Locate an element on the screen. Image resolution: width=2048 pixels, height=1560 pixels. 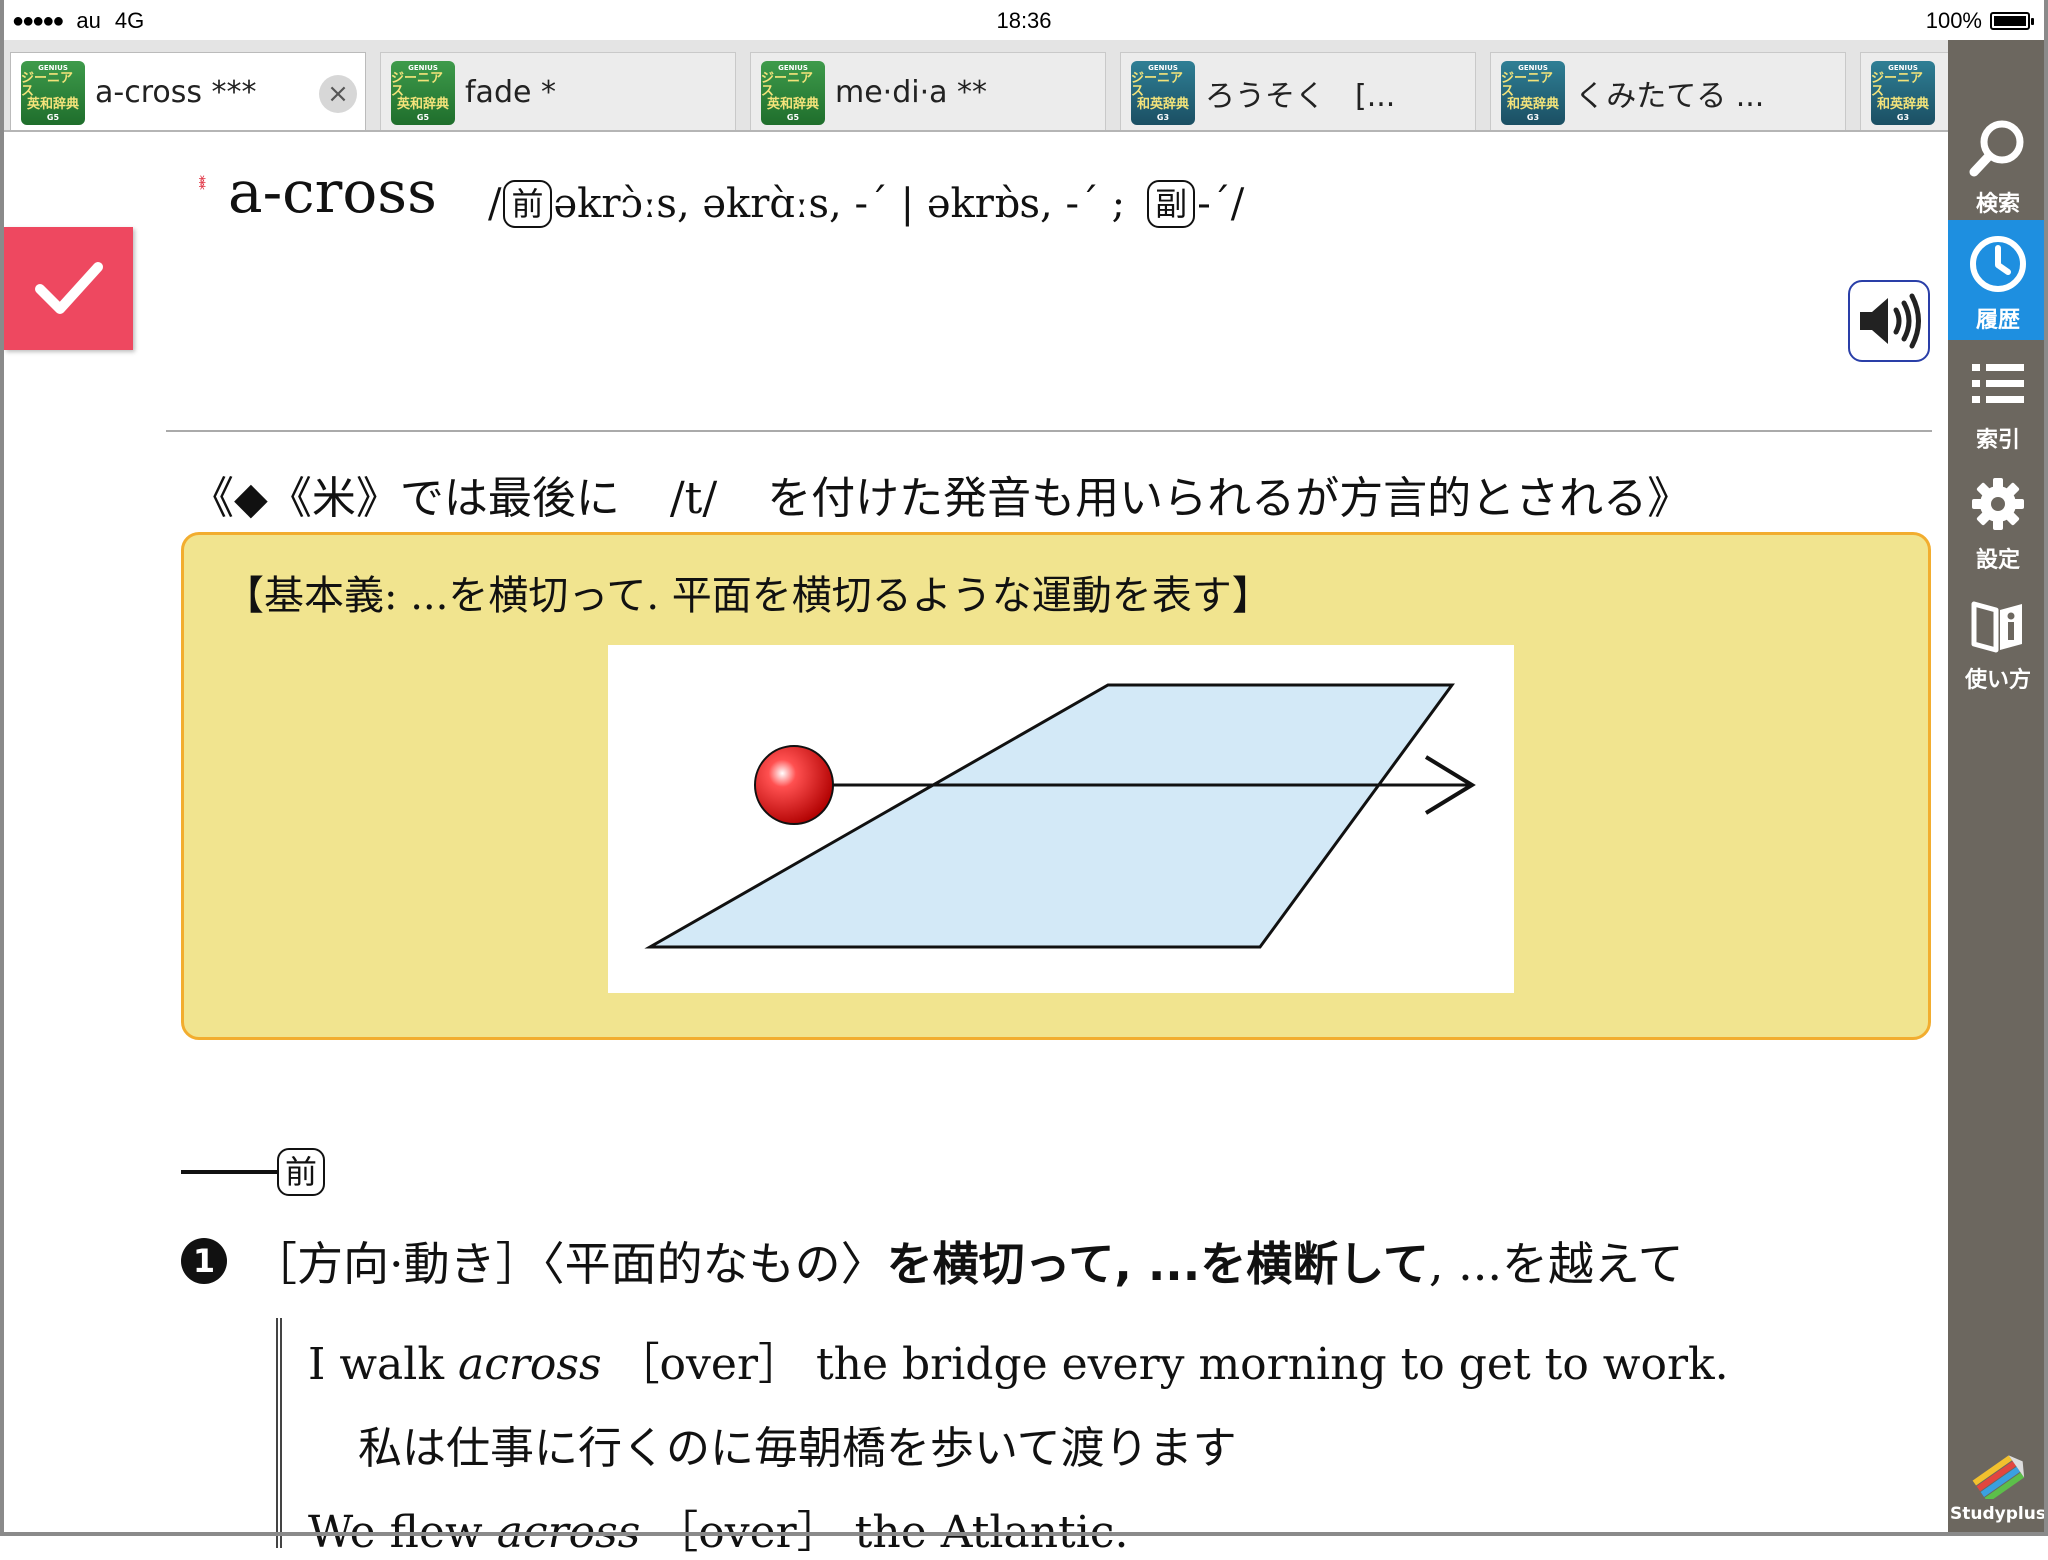
gear-icon is located at coordinates (1998, 504).